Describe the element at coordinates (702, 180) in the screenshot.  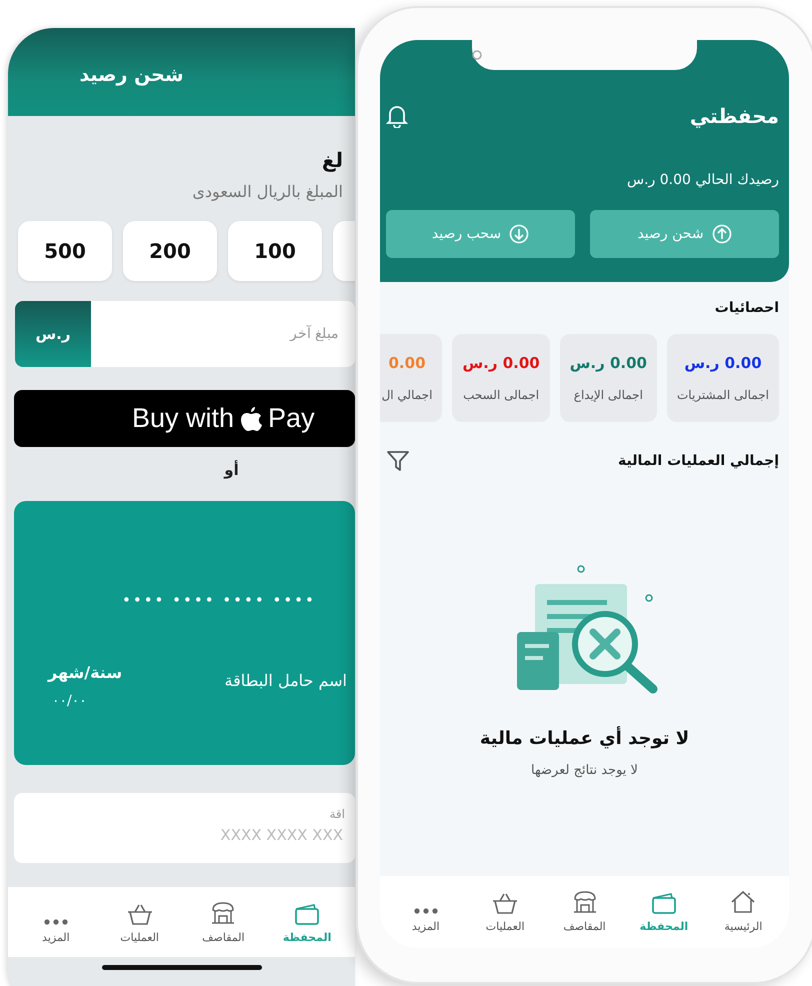
I see `balance-text: رصيدك الحالي 0.00 ر.س` at that location.